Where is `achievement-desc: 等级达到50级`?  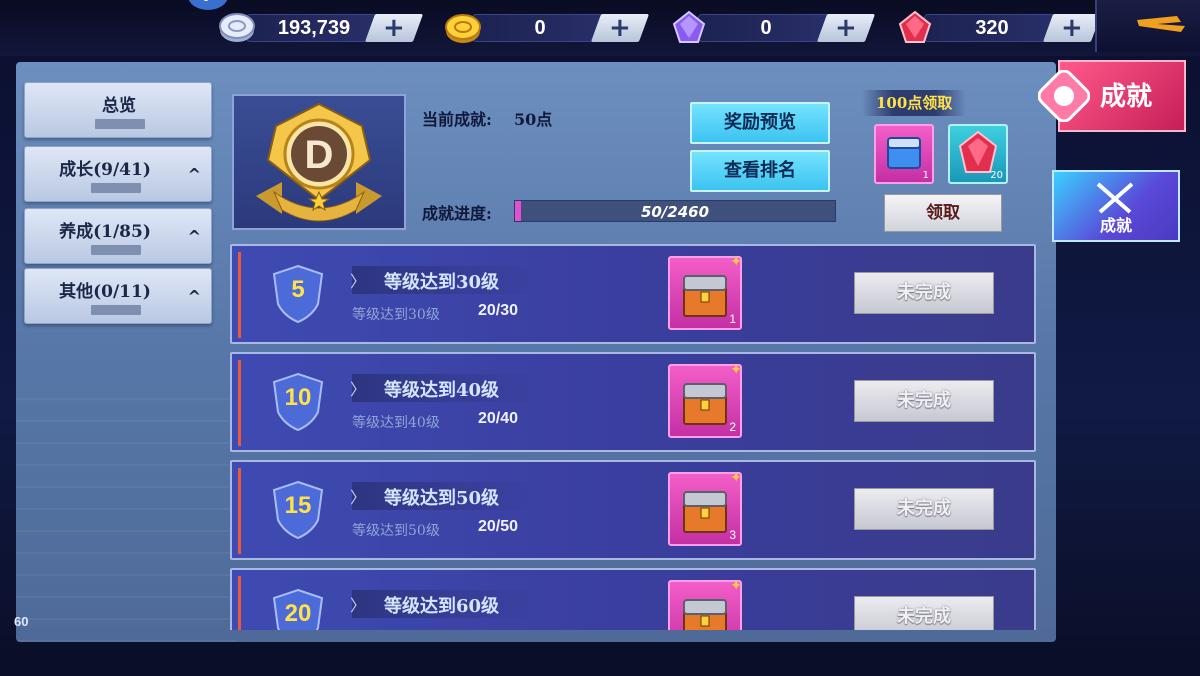 achievement-desc: 等级达到50级 is located at coordinates (396, 531).